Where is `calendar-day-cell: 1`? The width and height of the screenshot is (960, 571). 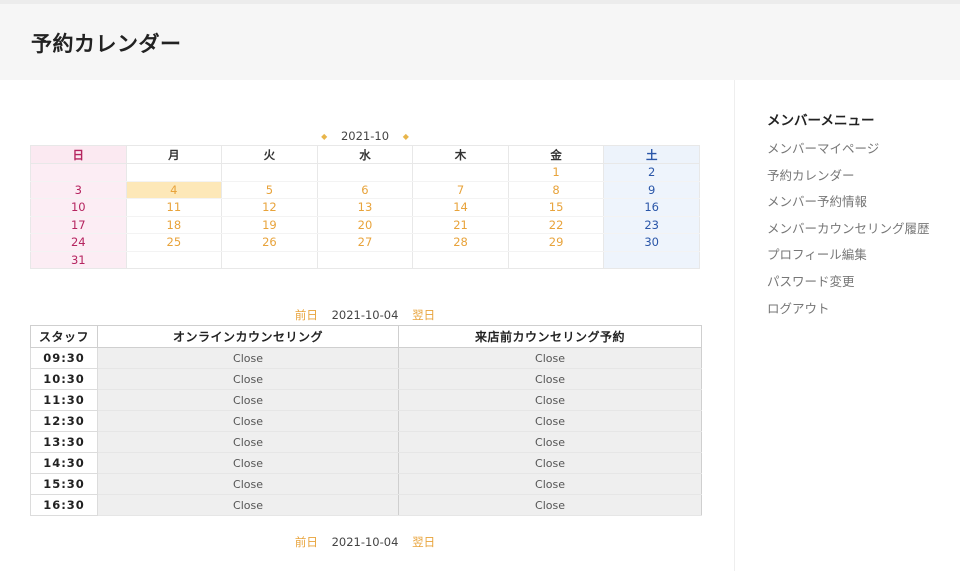 calendar-day-cell: 1 is located at coordinates (556, 172).